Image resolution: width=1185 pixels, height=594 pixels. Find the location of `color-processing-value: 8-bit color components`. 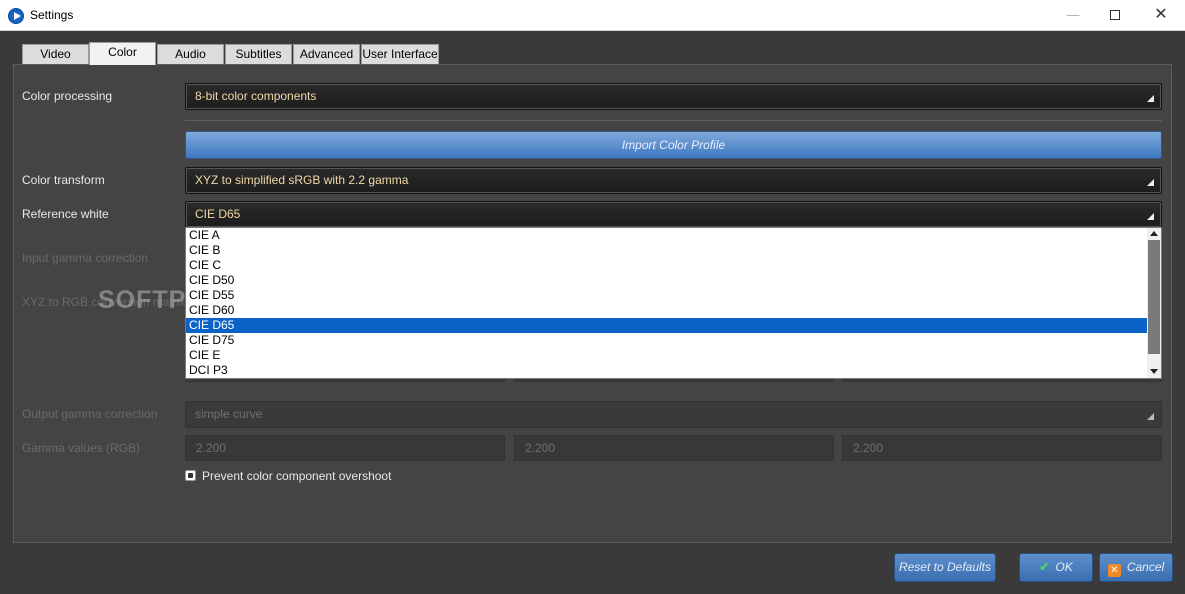

color-processing-value: 8-bit color components is located at coordinates (256, 96).